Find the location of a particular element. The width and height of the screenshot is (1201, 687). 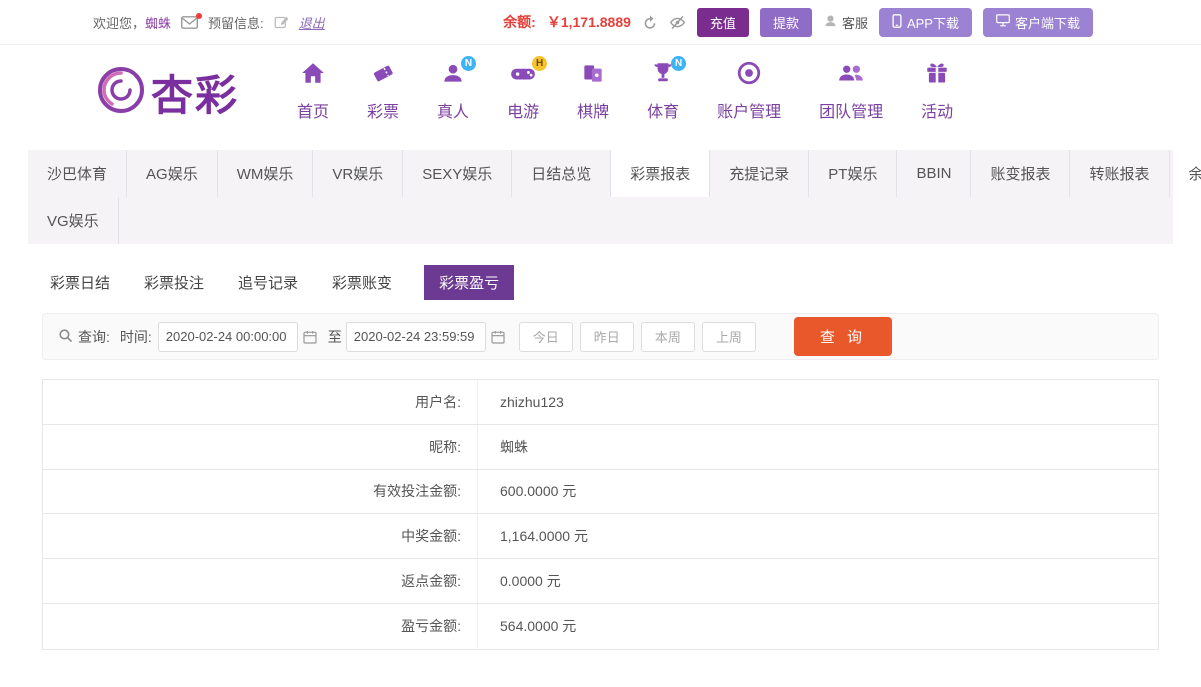

topbar: 欢迎您，蜘蛛 预留信息: 退出 余额: ￥1,171.8889 充值 提款 客服 is located at coordinates (600, 22).